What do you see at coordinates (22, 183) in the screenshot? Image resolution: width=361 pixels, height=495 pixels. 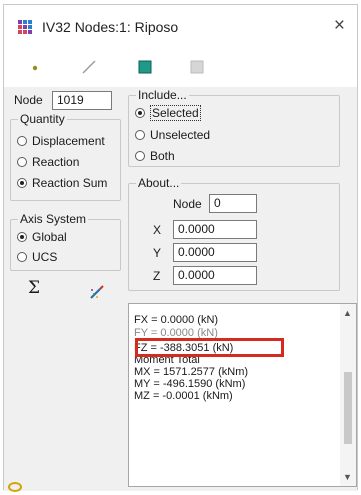 I see `radio-reaction-sum` at bounding box center [22, 183].